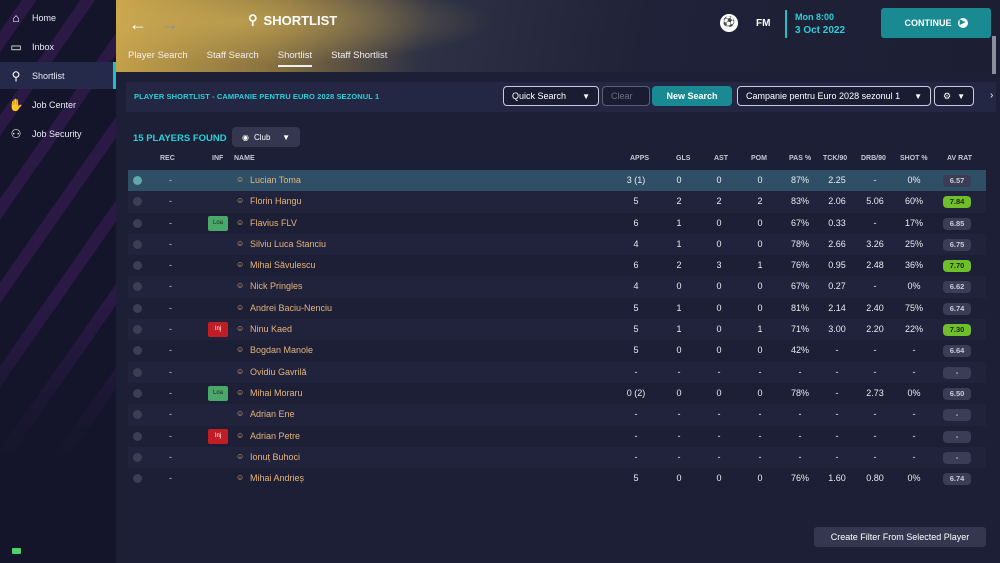 Image resolution: width=1000 pixels, height=563 pixels. Describe the element at coordinates (814, 17) in the screenshot. I see `game-time: Mon 8:00` at that location.